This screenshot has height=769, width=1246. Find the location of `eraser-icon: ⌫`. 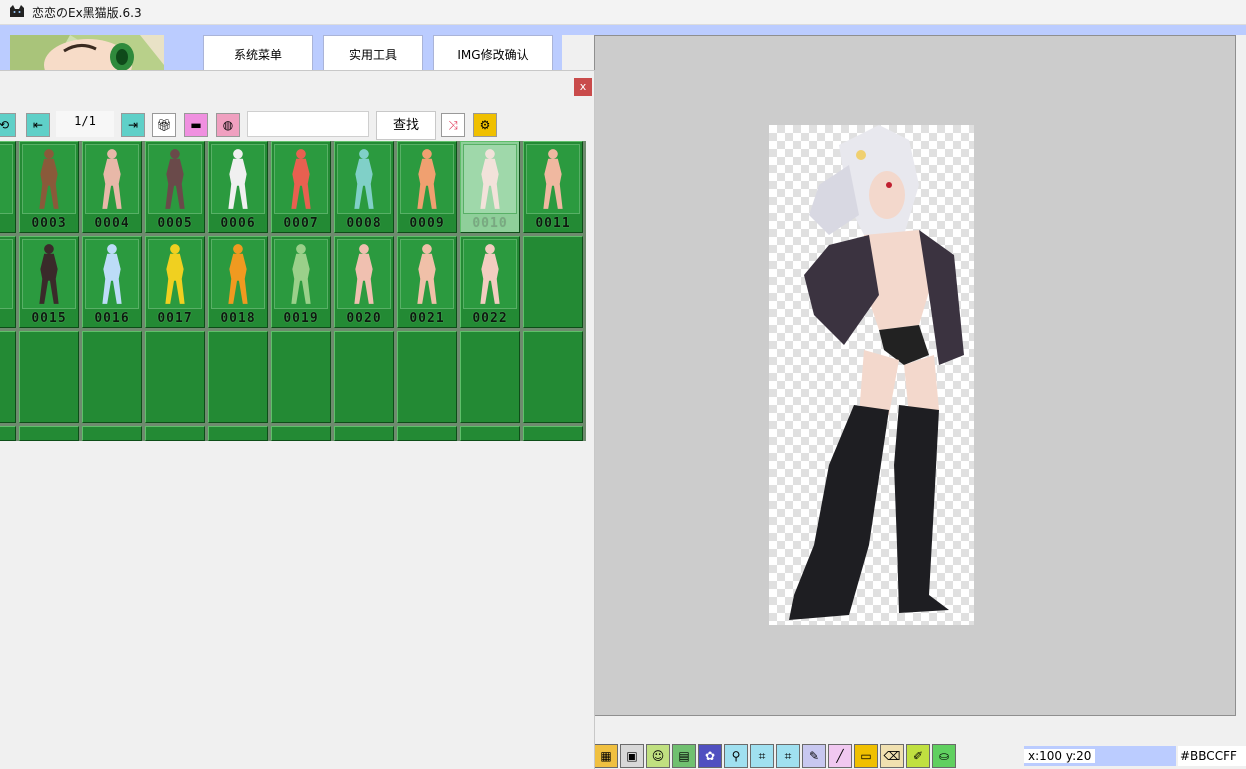

eraser-icon: ⌫ is located at coordinates (892, 756).